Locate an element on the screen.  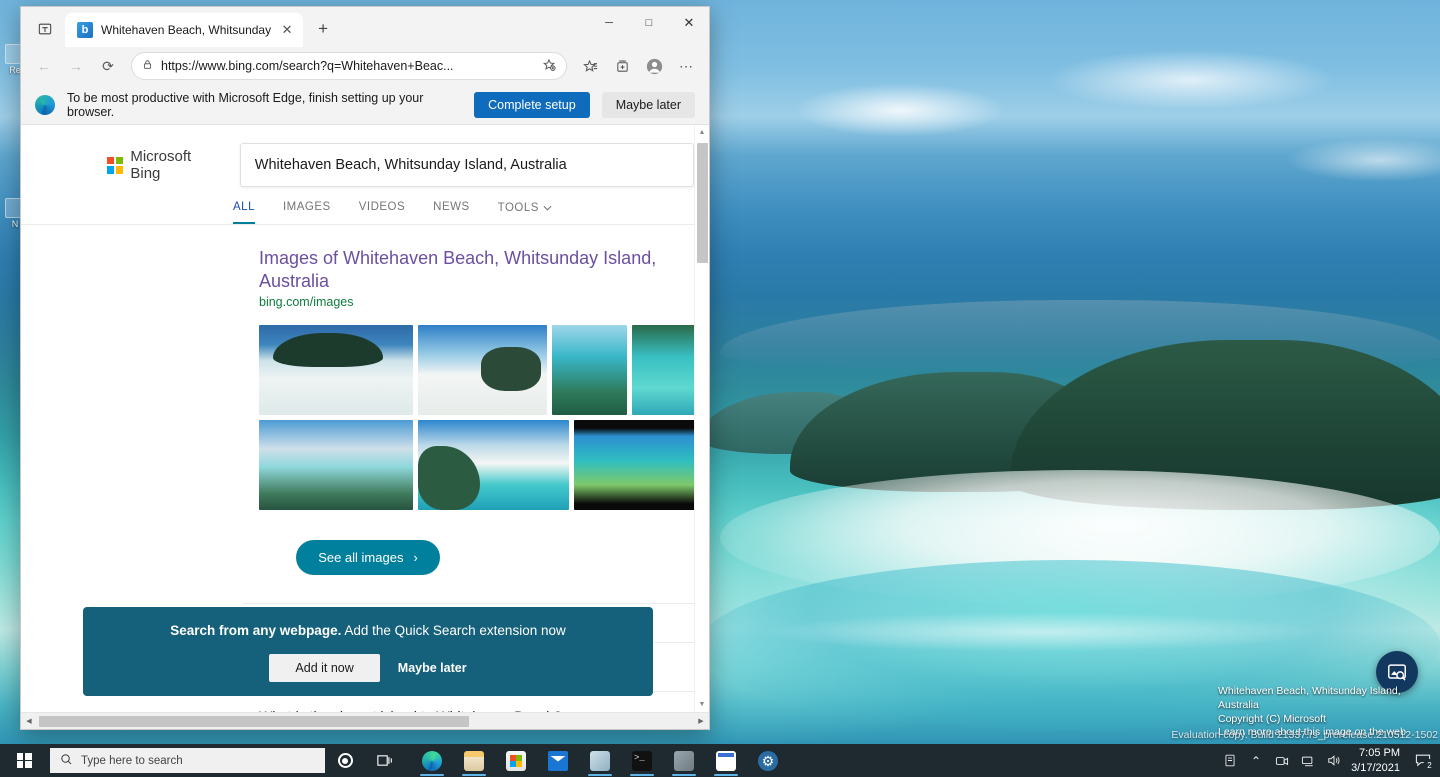
notepad-icon is located at coordinates (726, 760).